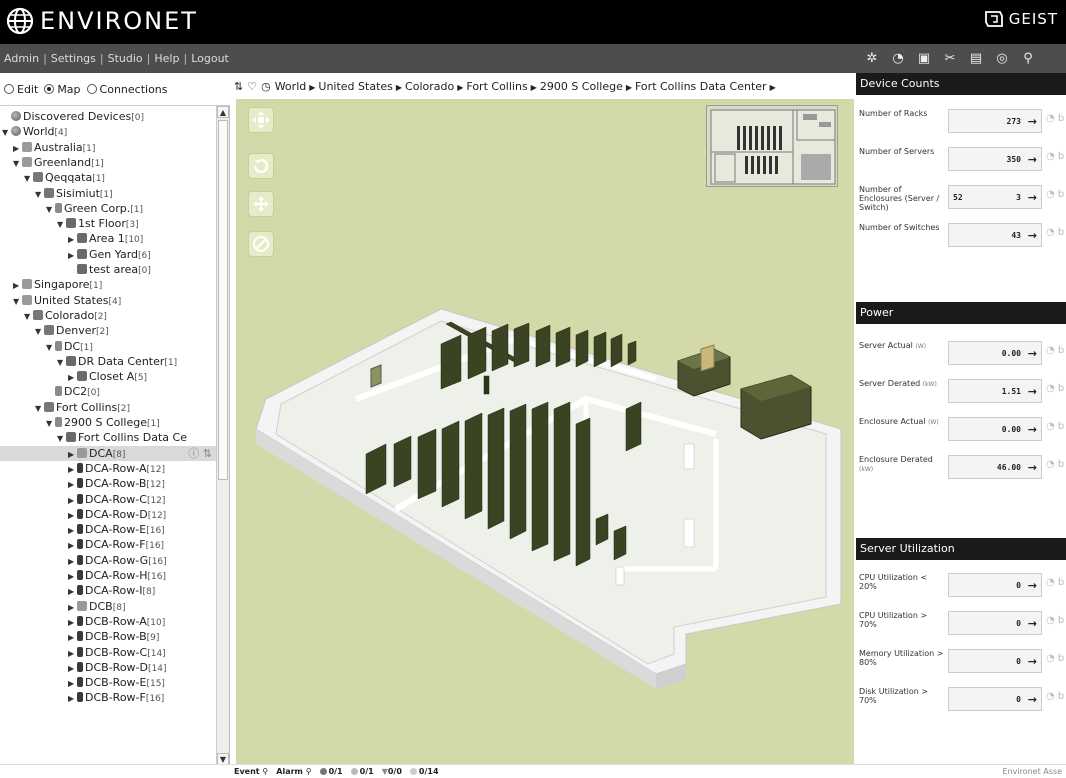 This screenshot has width=1066, height=778. What do you see at coordinates (166, 58) in the screenshot?
I see `menu-help: Help` at bounding box center [166, 58].